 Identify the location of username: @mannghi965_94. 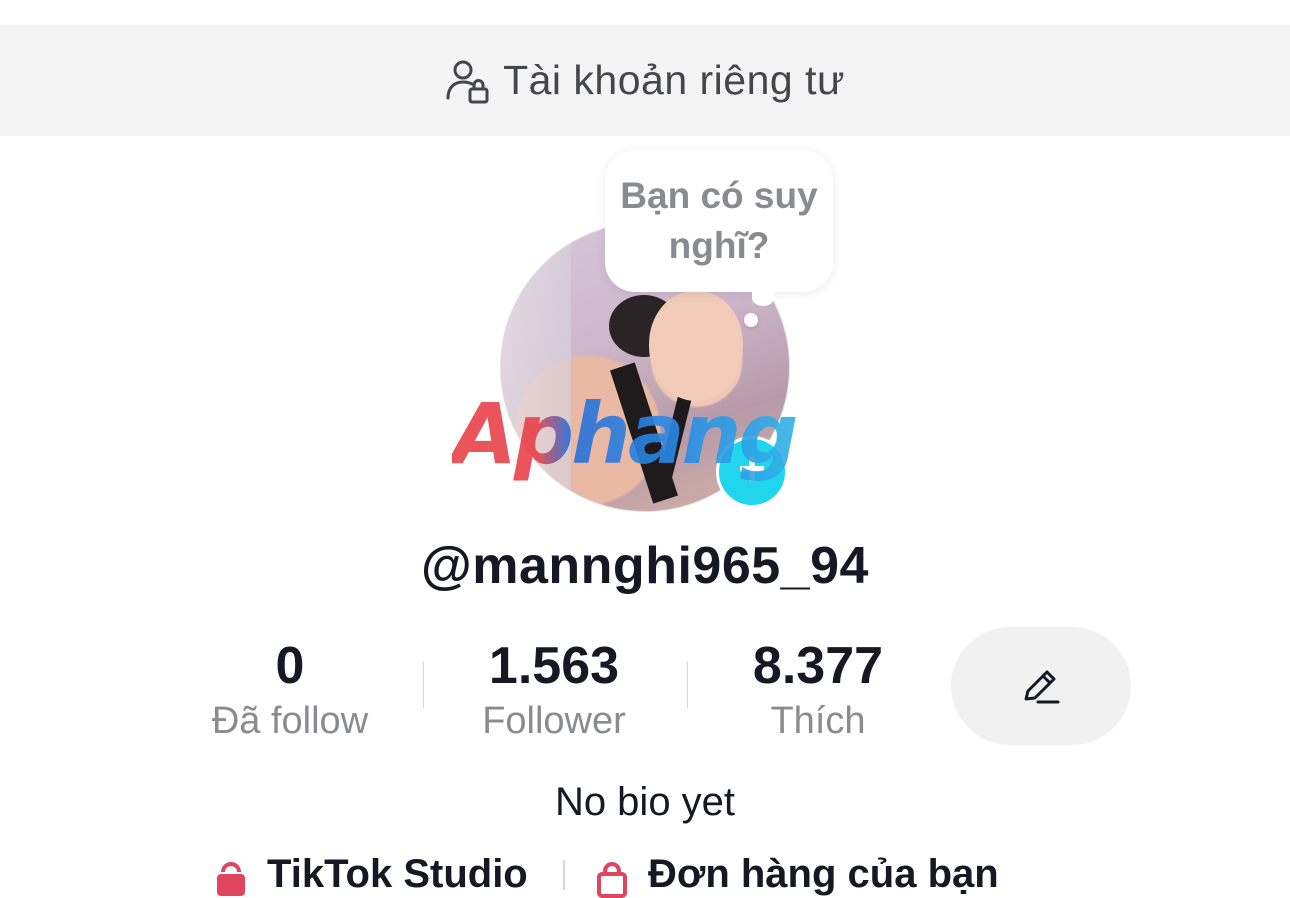
(645, 566).